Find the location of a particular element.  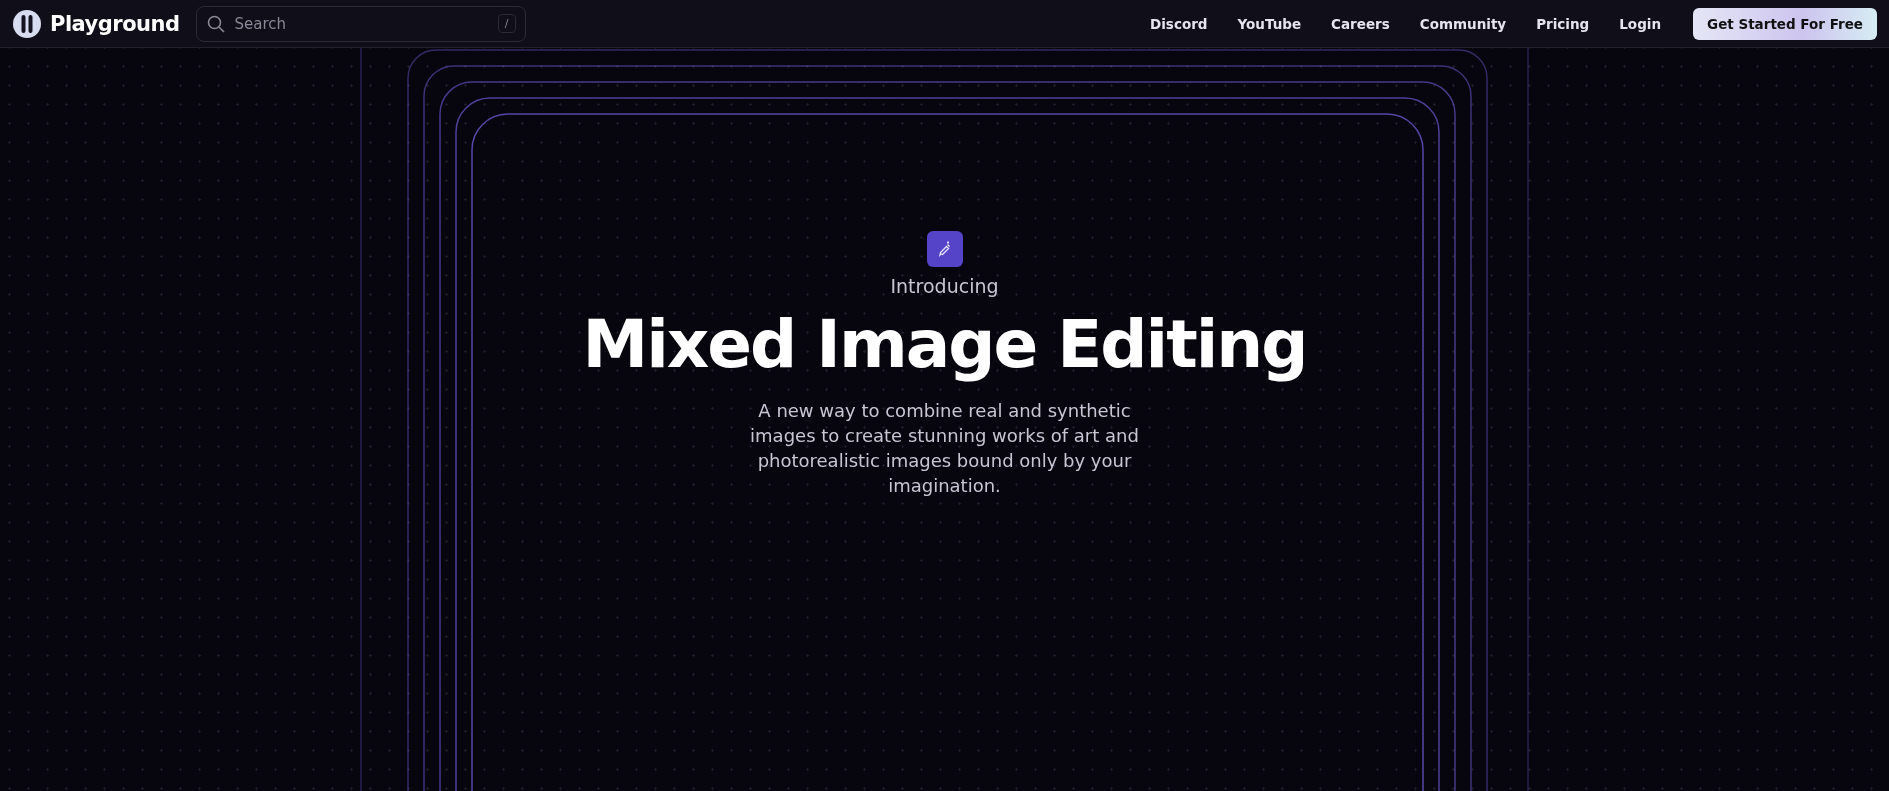

nav-link: Discord is located at coordinates (1179, 23).